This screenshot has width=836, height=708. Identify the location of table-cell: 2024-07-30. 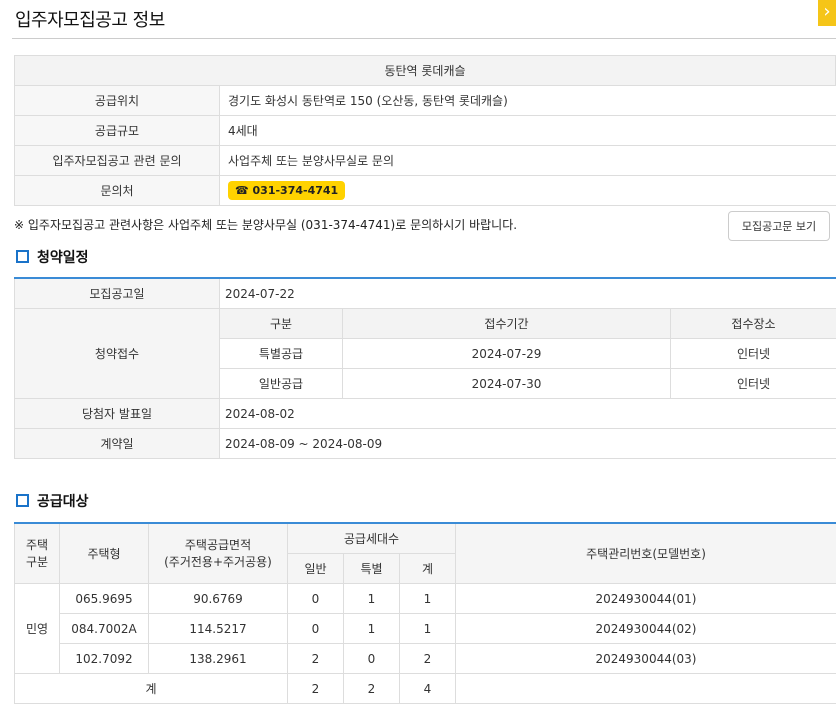
(506, 383).